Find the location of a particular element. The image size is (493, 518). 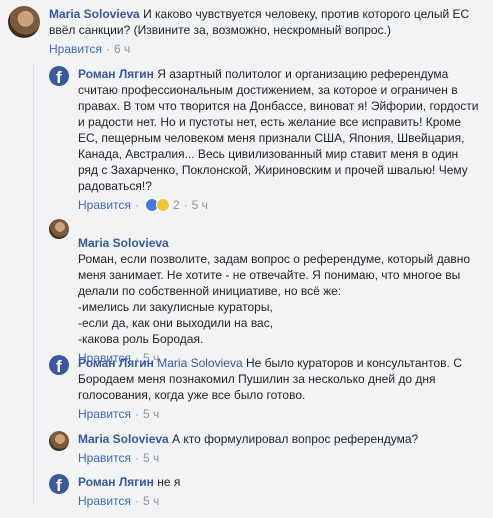

thread-line is located at coordinates (33, 283).